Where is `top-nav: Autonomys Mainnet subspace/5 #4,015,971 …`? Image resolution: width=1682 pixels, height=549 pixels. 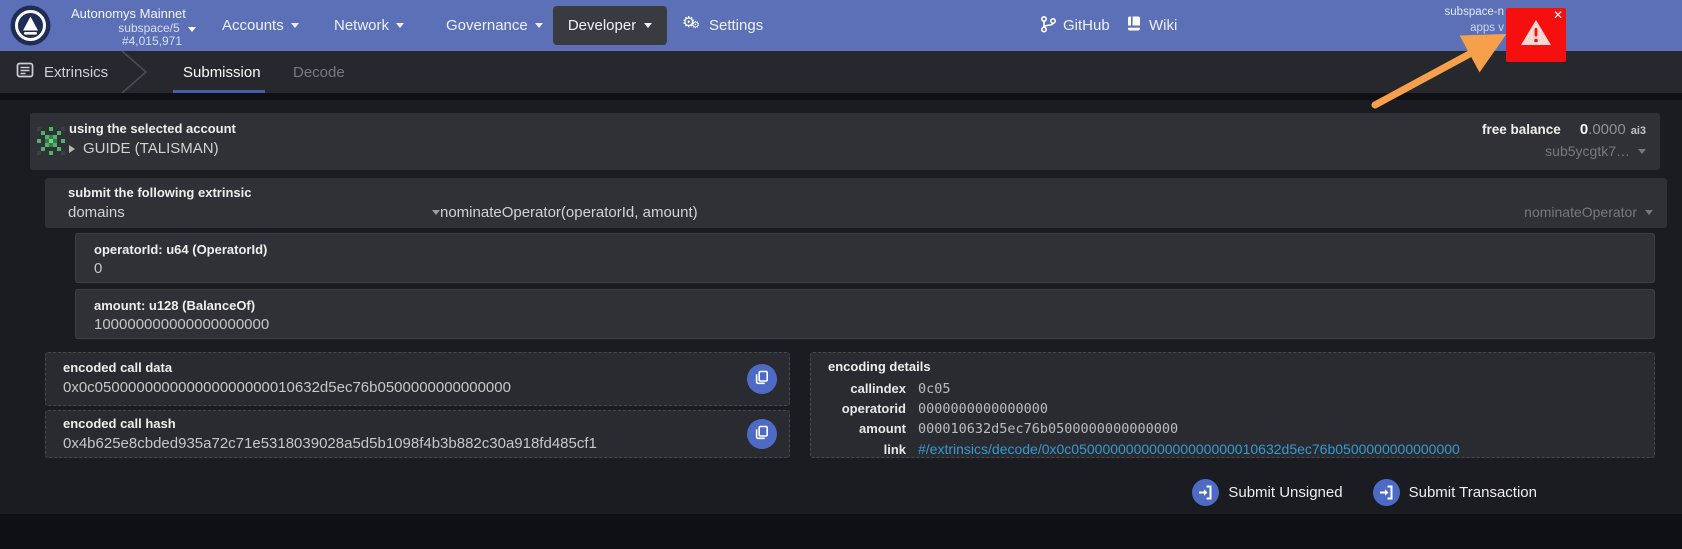 top-nav: Autonomys Mainnet subspace/5 #4,015,971 … is located at coordinates (841, 25).